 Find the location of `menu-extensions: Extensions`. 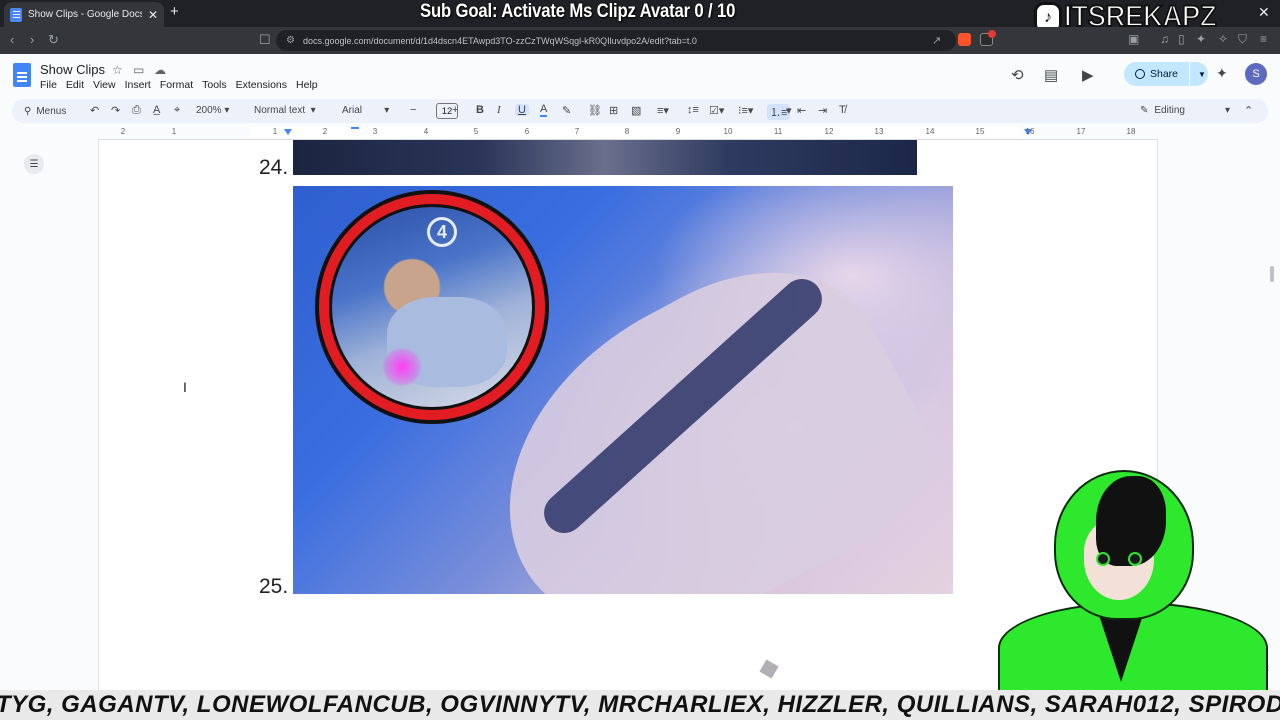

menu-extensions: Extensions is located at coordinates (261, 85).